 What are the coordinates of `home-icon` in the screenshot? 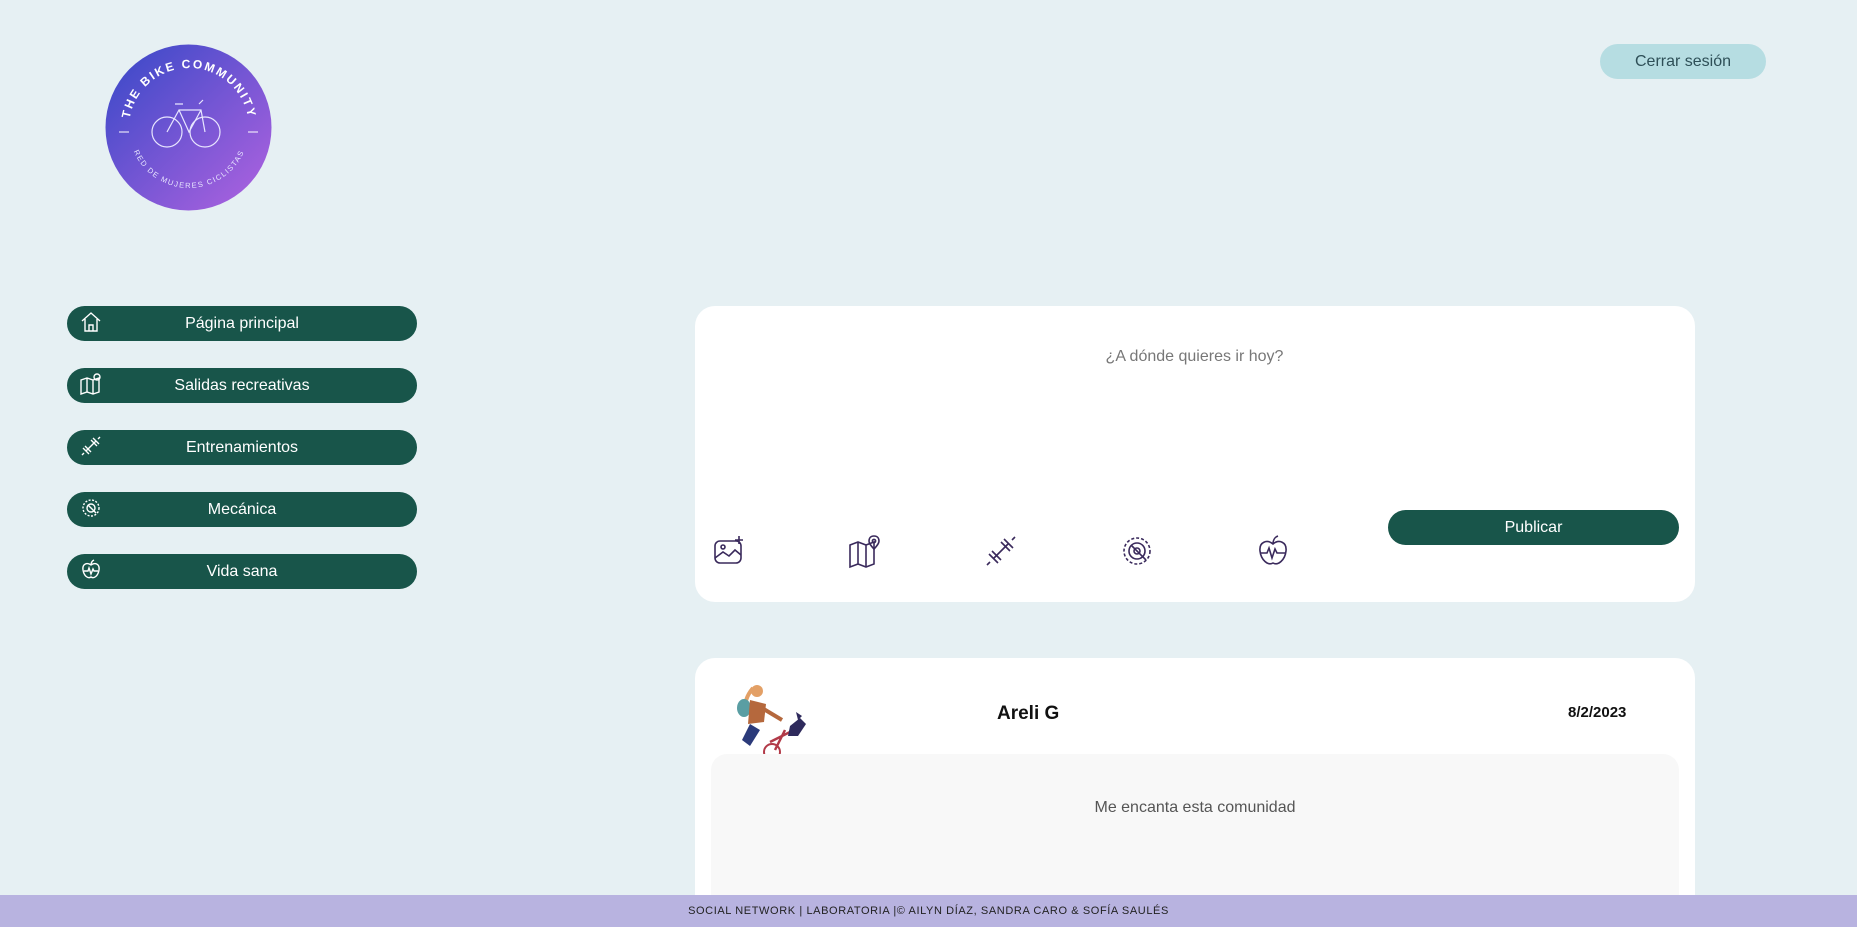 It's located at (91, 322).